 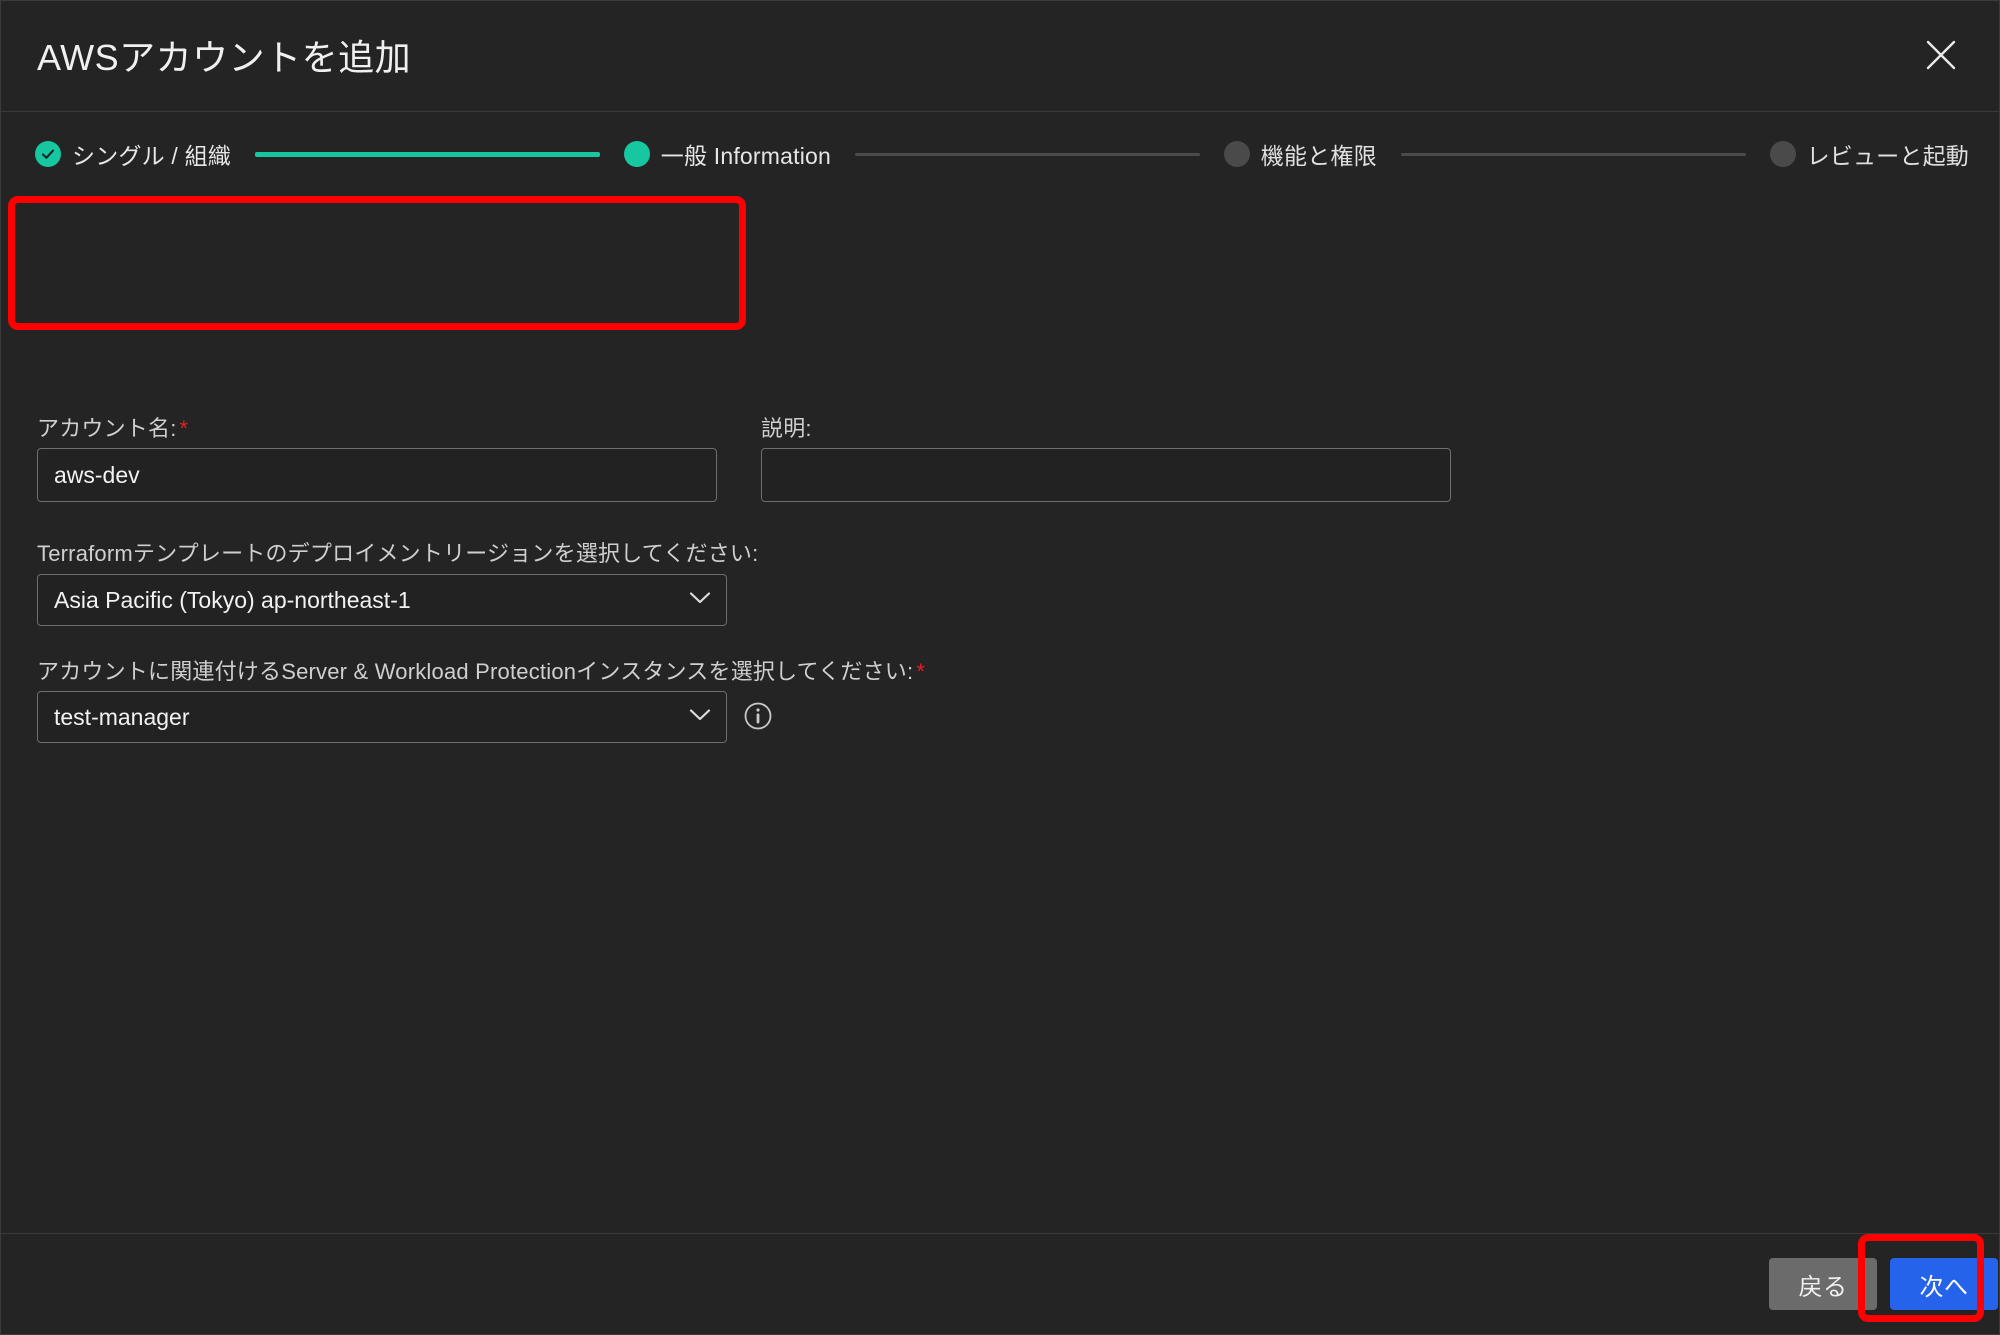 What do you see at coordinates (398, 553) in the screenshot?
I see `region-label: Terraformテンプレートのデプロイメントリージョンを選択してください:` at bounding box center [398, 553].